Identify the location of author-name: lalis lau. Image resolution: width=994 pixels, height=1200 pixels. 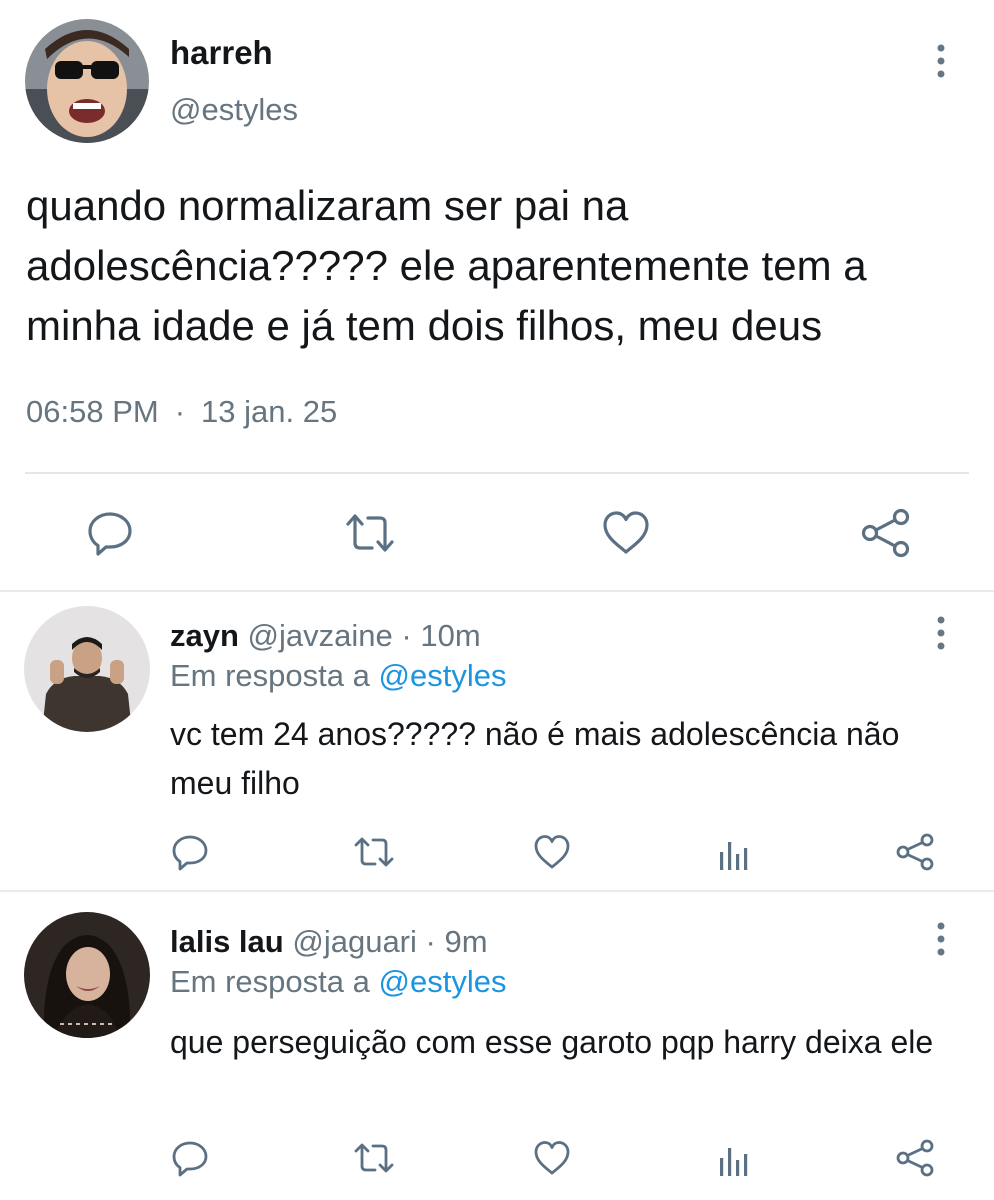
(227, 941).